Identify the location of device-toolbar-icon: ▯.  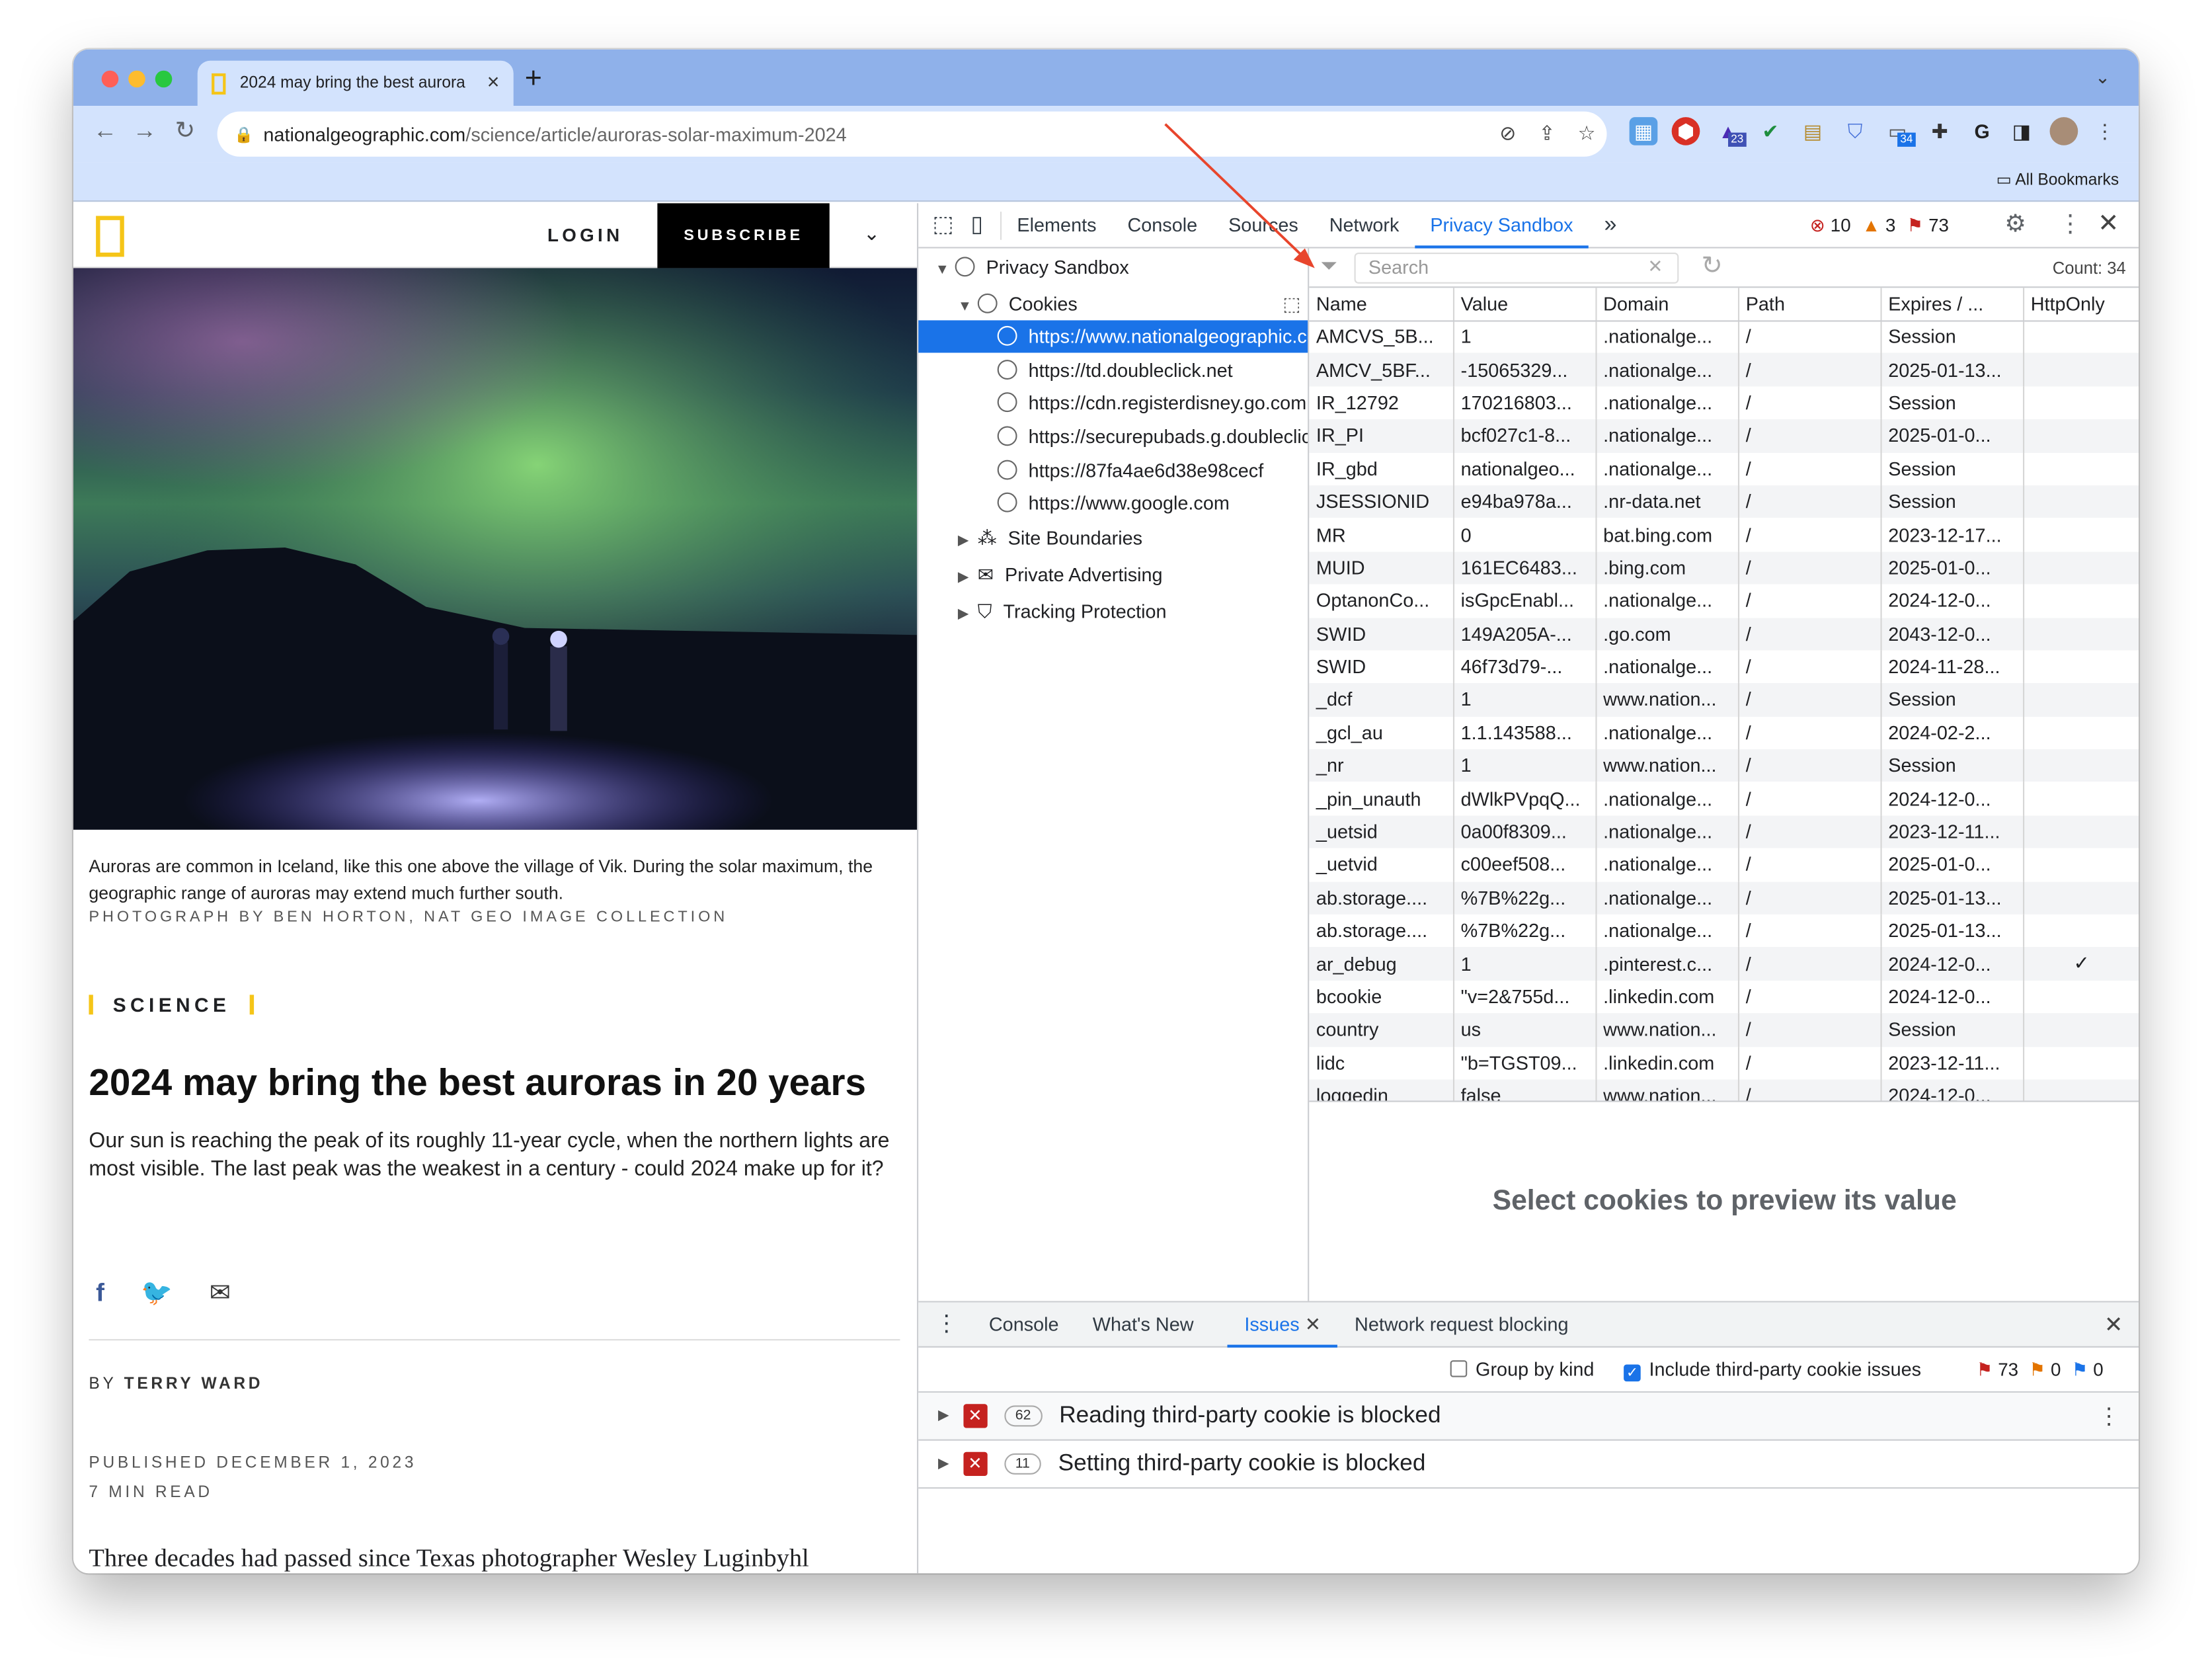
(983, 225).